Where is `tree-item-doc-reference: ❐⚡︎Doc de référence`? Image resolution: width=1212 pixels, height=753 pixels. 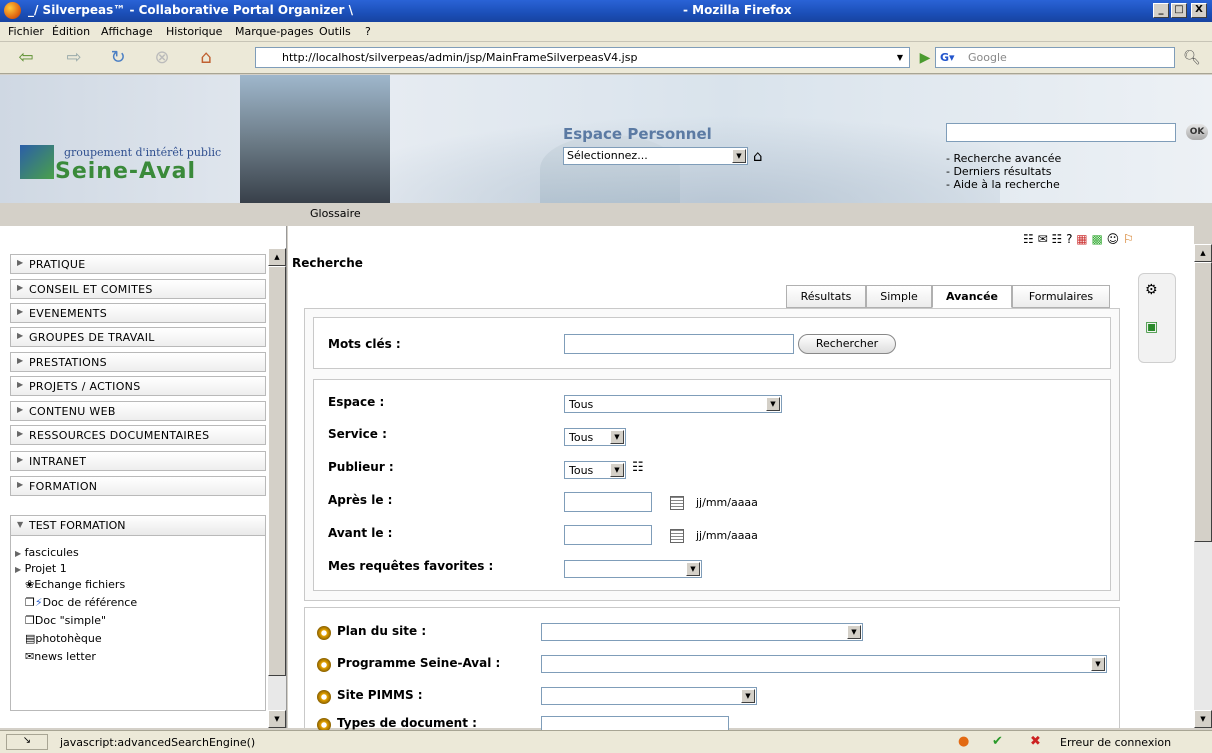 tree-item-doc-reference: ❐⚡︎Doc de référence is located at coordinates (81, 602).